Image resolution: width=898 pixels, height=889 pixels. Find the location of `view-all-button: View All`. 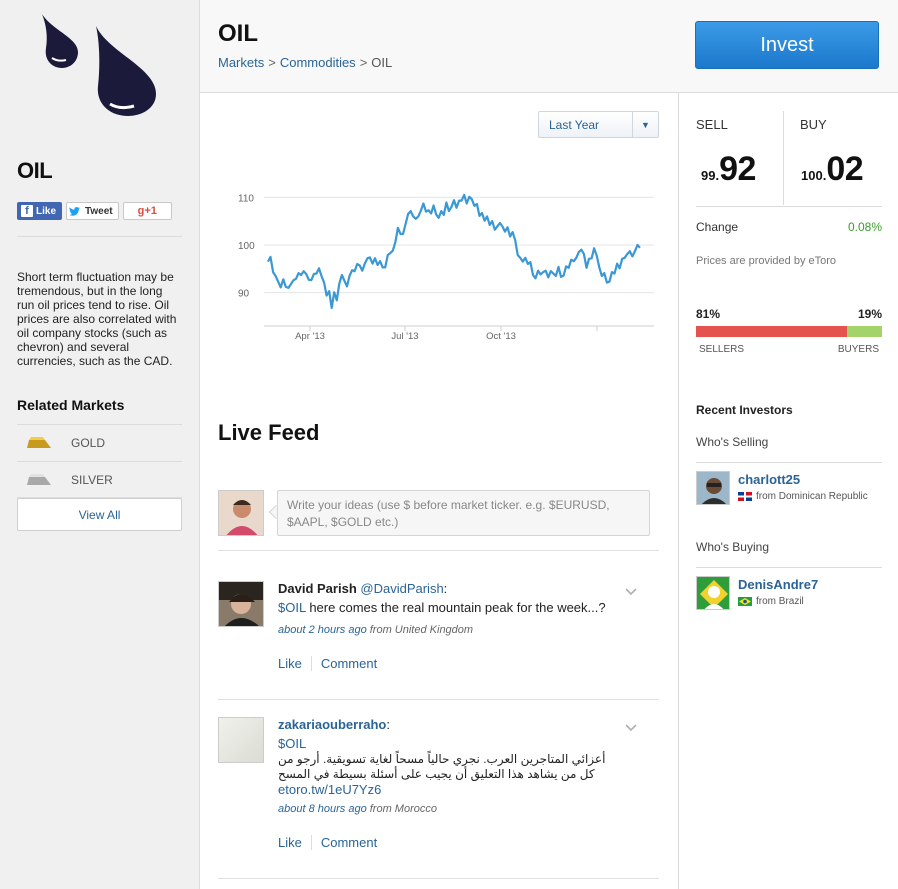

view-all-button: View All is located at coordinates (99, 514).